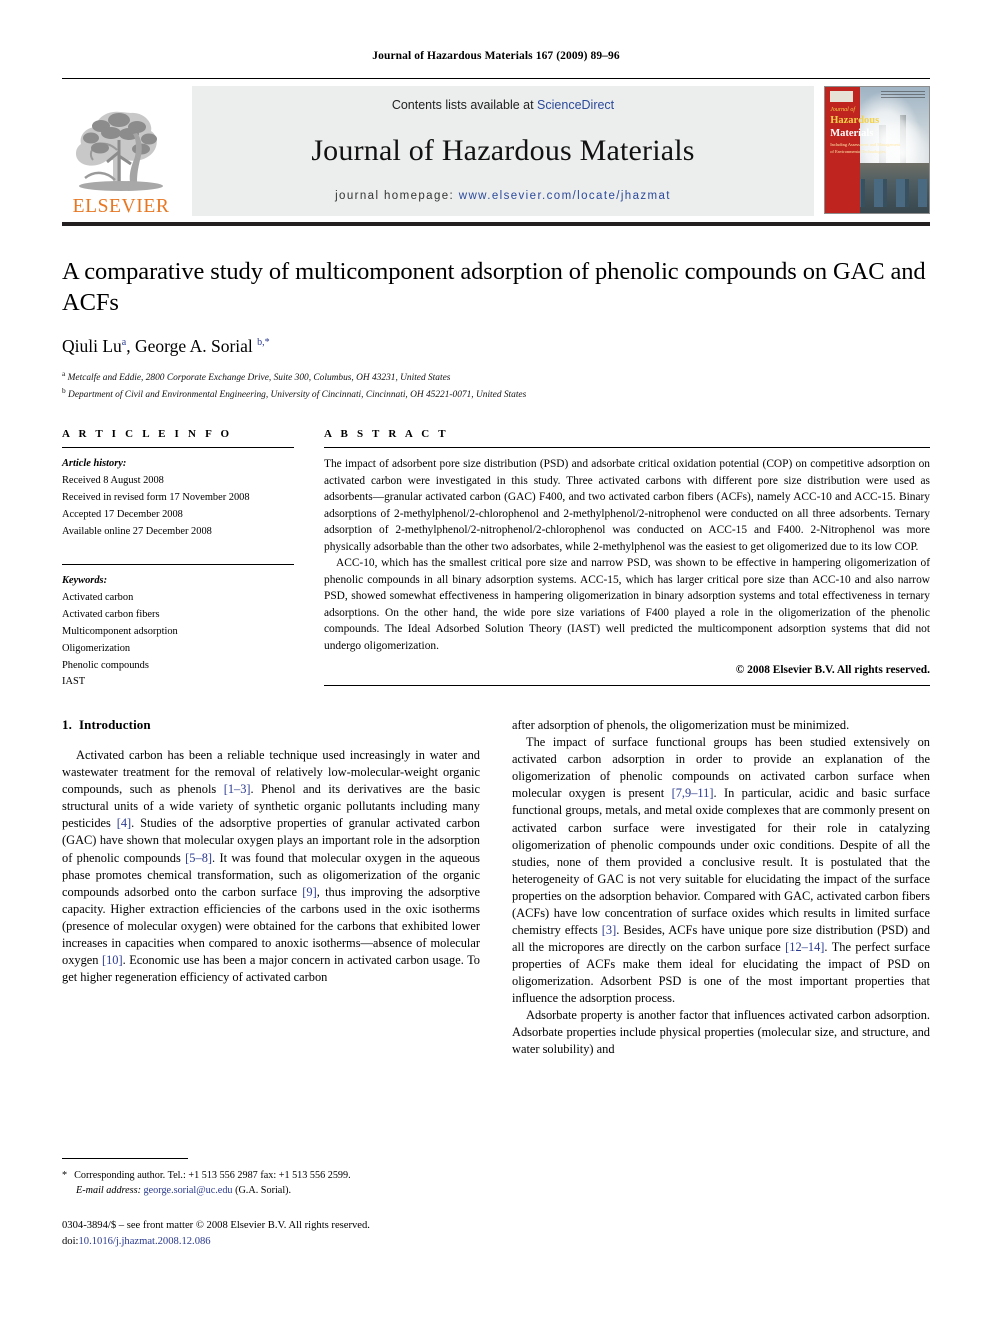 The width and height of the screenshot is (992, 1323). What do you see at coordinates (627, 448) in the screenshot?
I see `abstract-rule` at bounding box center [627, 448].